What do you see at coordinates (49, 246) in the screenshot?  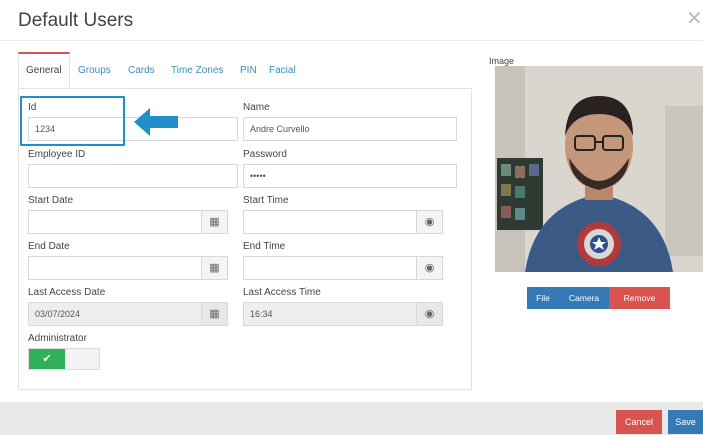 I see `end-date-label: End Date` at bounding box center [49, 246].